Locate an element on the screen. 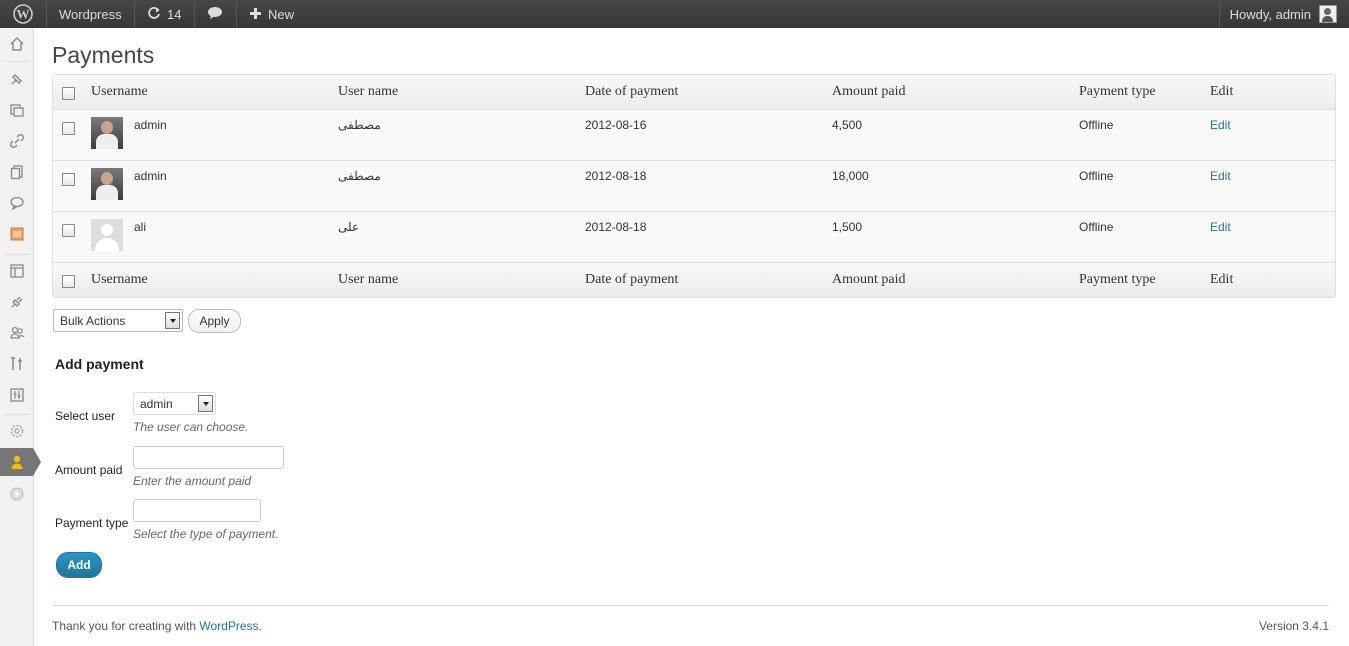  amount-paid-description: Enter the amount paid is located at coordinates (192, 481).